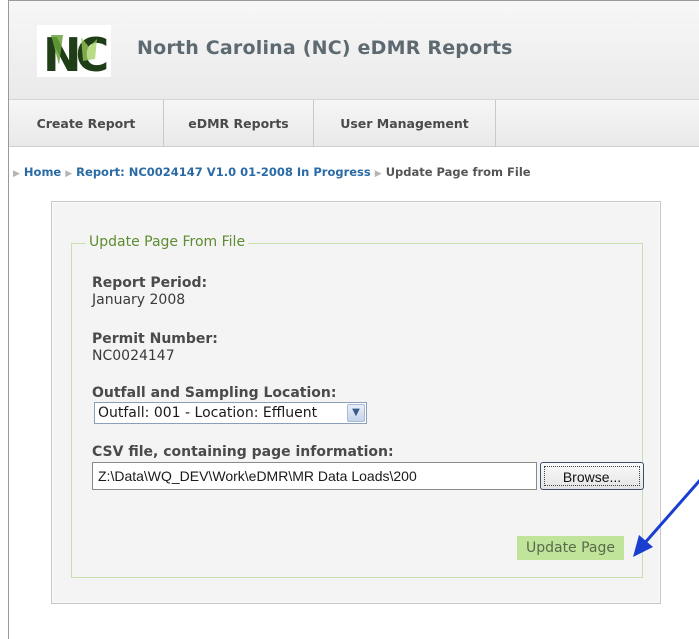 The height and width of the screenshot is (639, 699). I want to click on outfall-label: Outfall and Sampling Location:, so click(214, 393).